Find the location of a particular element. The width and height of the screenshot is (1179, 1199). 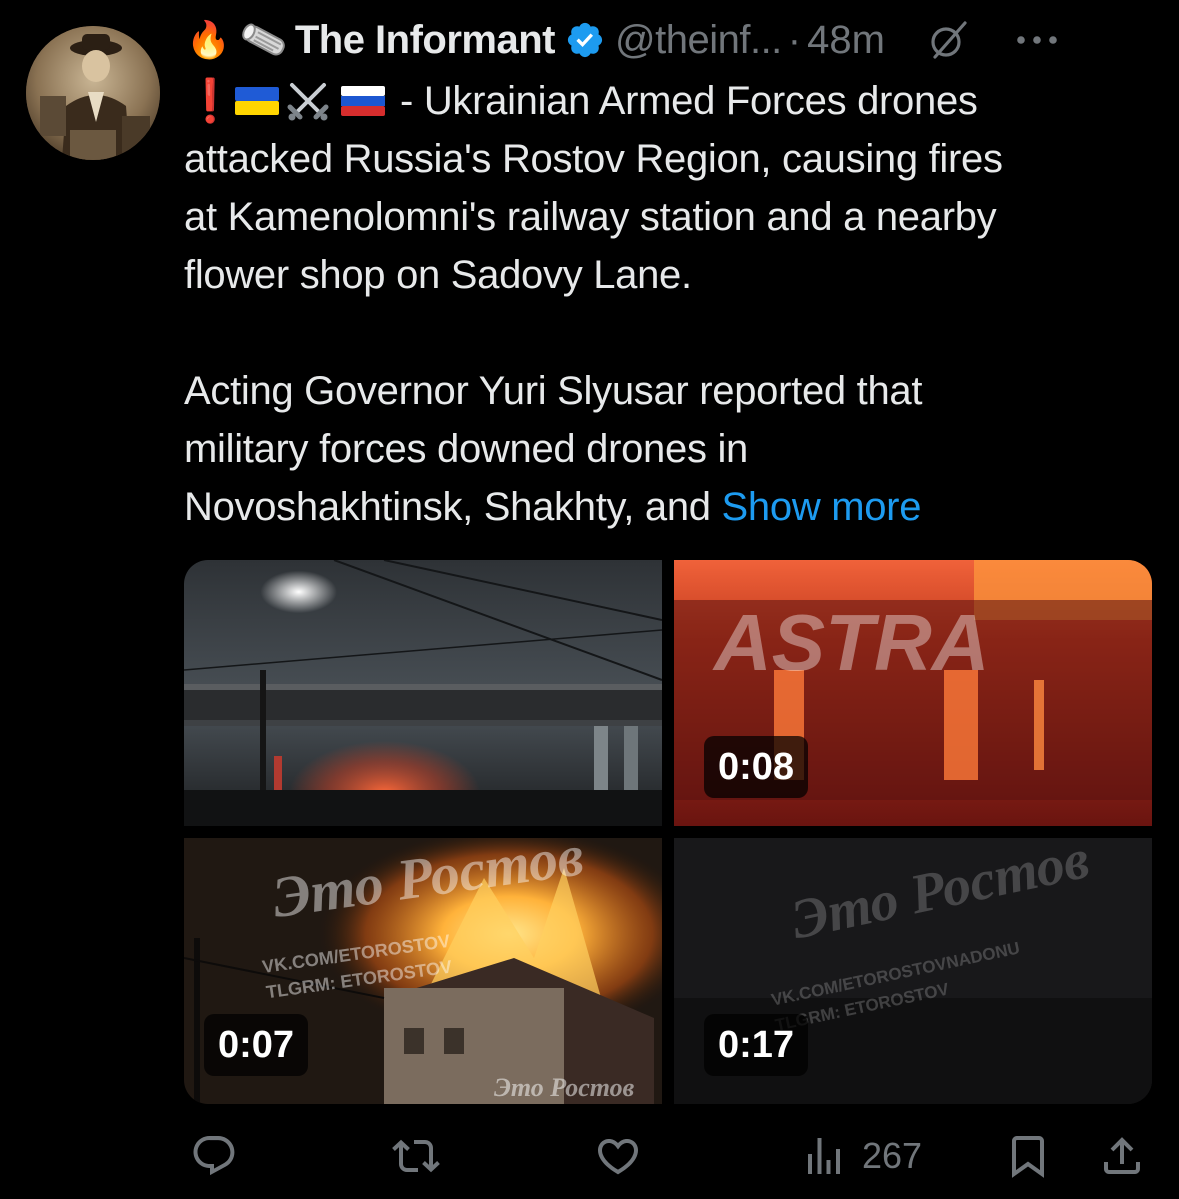

share-button is located at coordinates (1122, 1156).